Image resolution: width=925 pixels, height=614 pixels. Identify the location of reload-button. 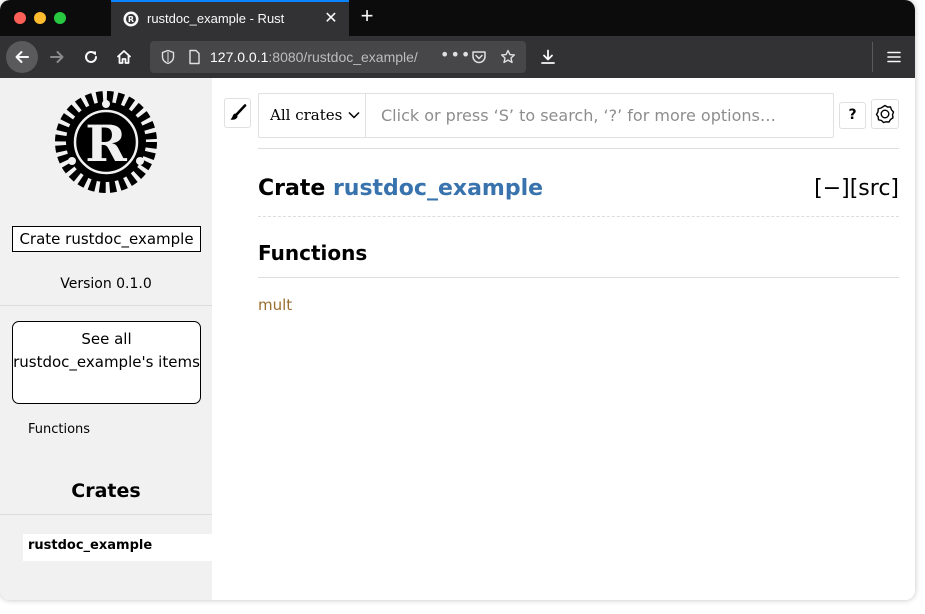
(91, 57).